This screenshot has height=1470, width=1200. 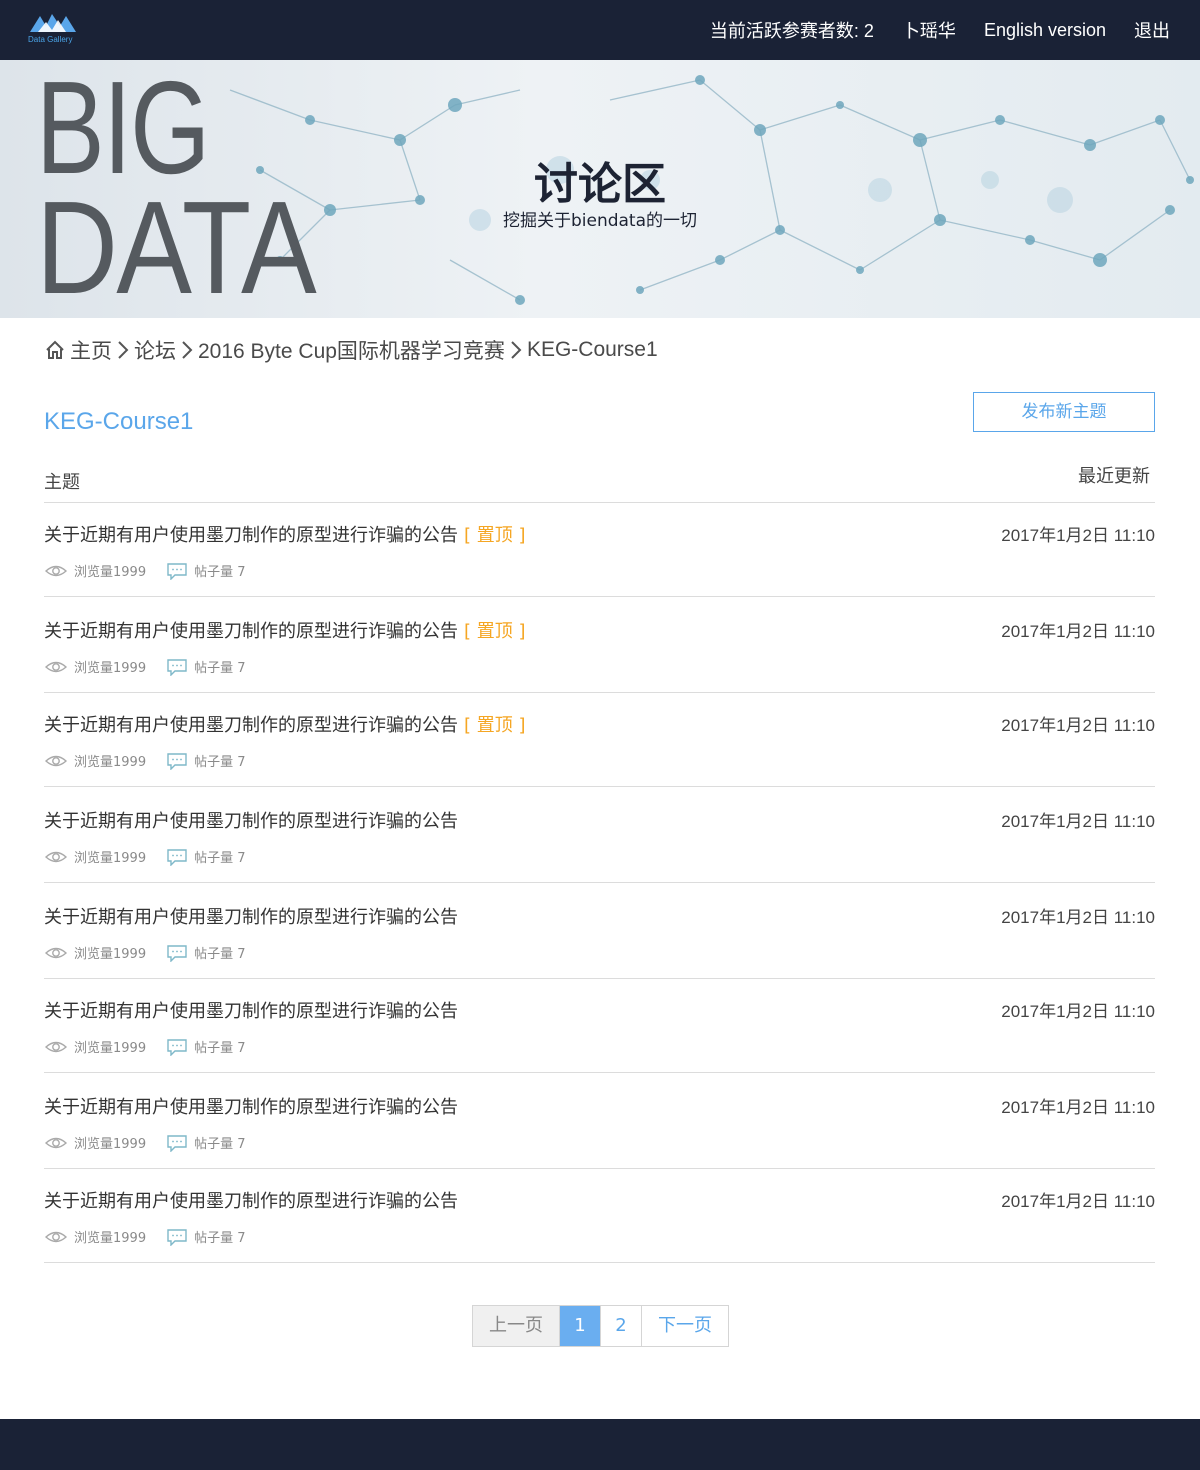 I want to click on banner-subtitle: 挖掘关于biendata的一切, so click(x=600, y=221).